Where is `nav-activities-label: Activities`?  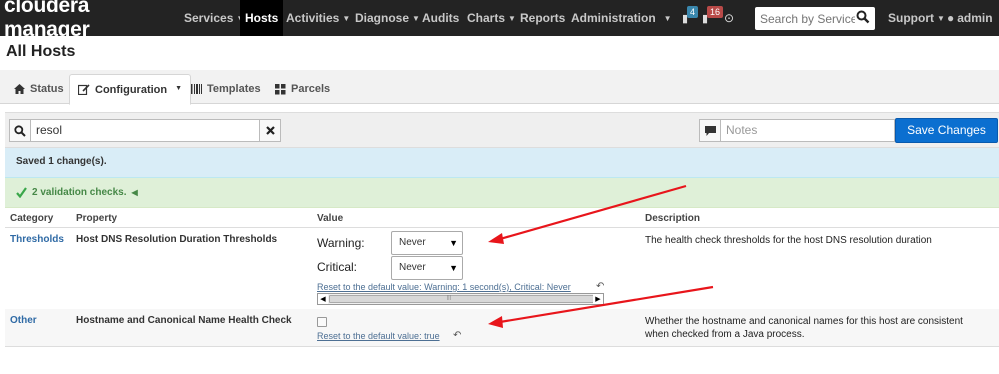
nav-activities-label: Activities is located at coordinates (313, 18).